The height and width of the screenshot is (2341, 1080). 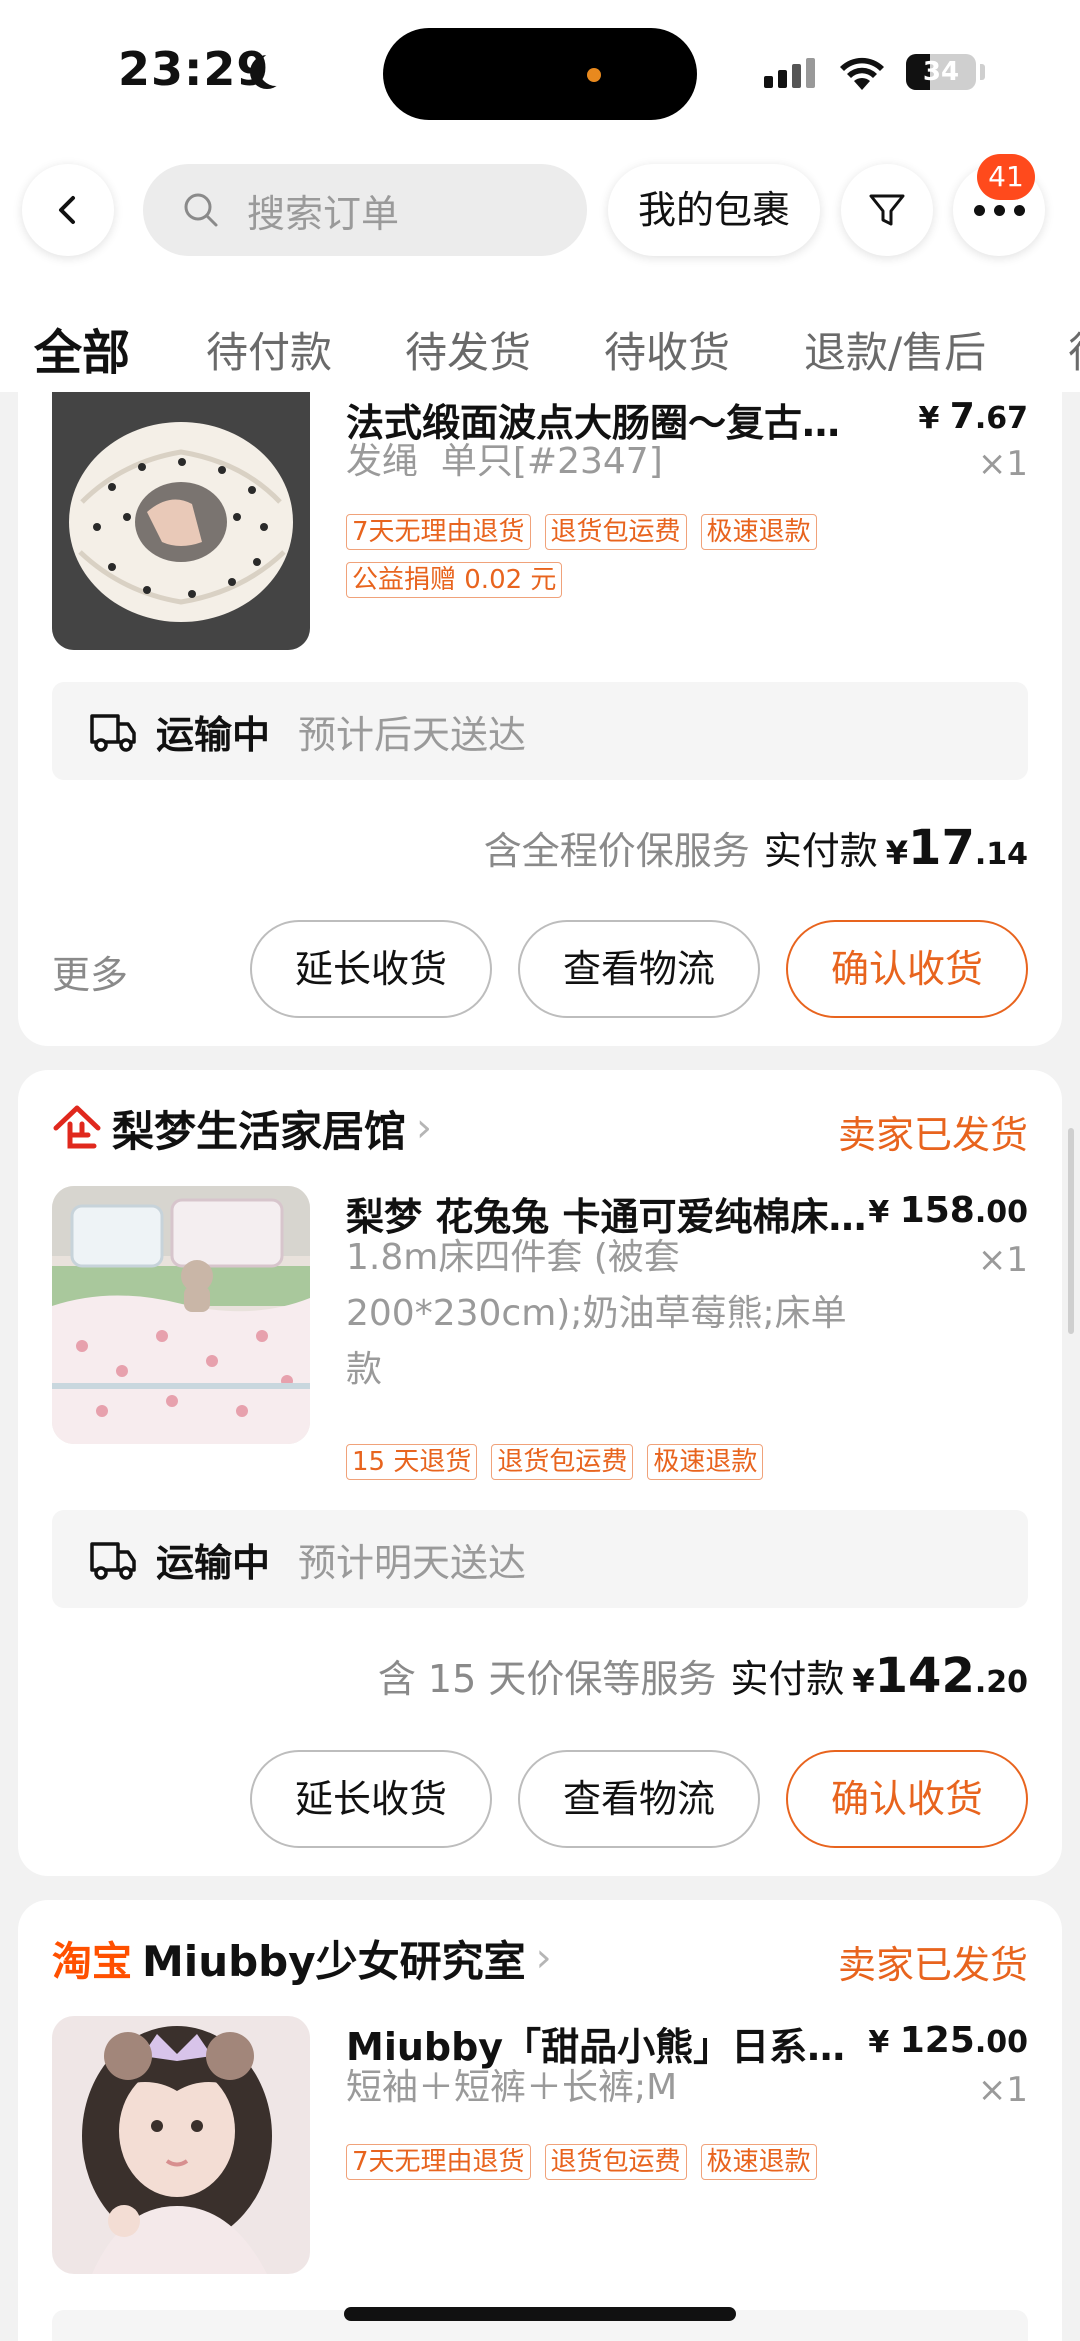 What do you see at coordinates (937, 1210) in the screenshot?
I see `price-integer: 158` at bounding box center [937, 1210].